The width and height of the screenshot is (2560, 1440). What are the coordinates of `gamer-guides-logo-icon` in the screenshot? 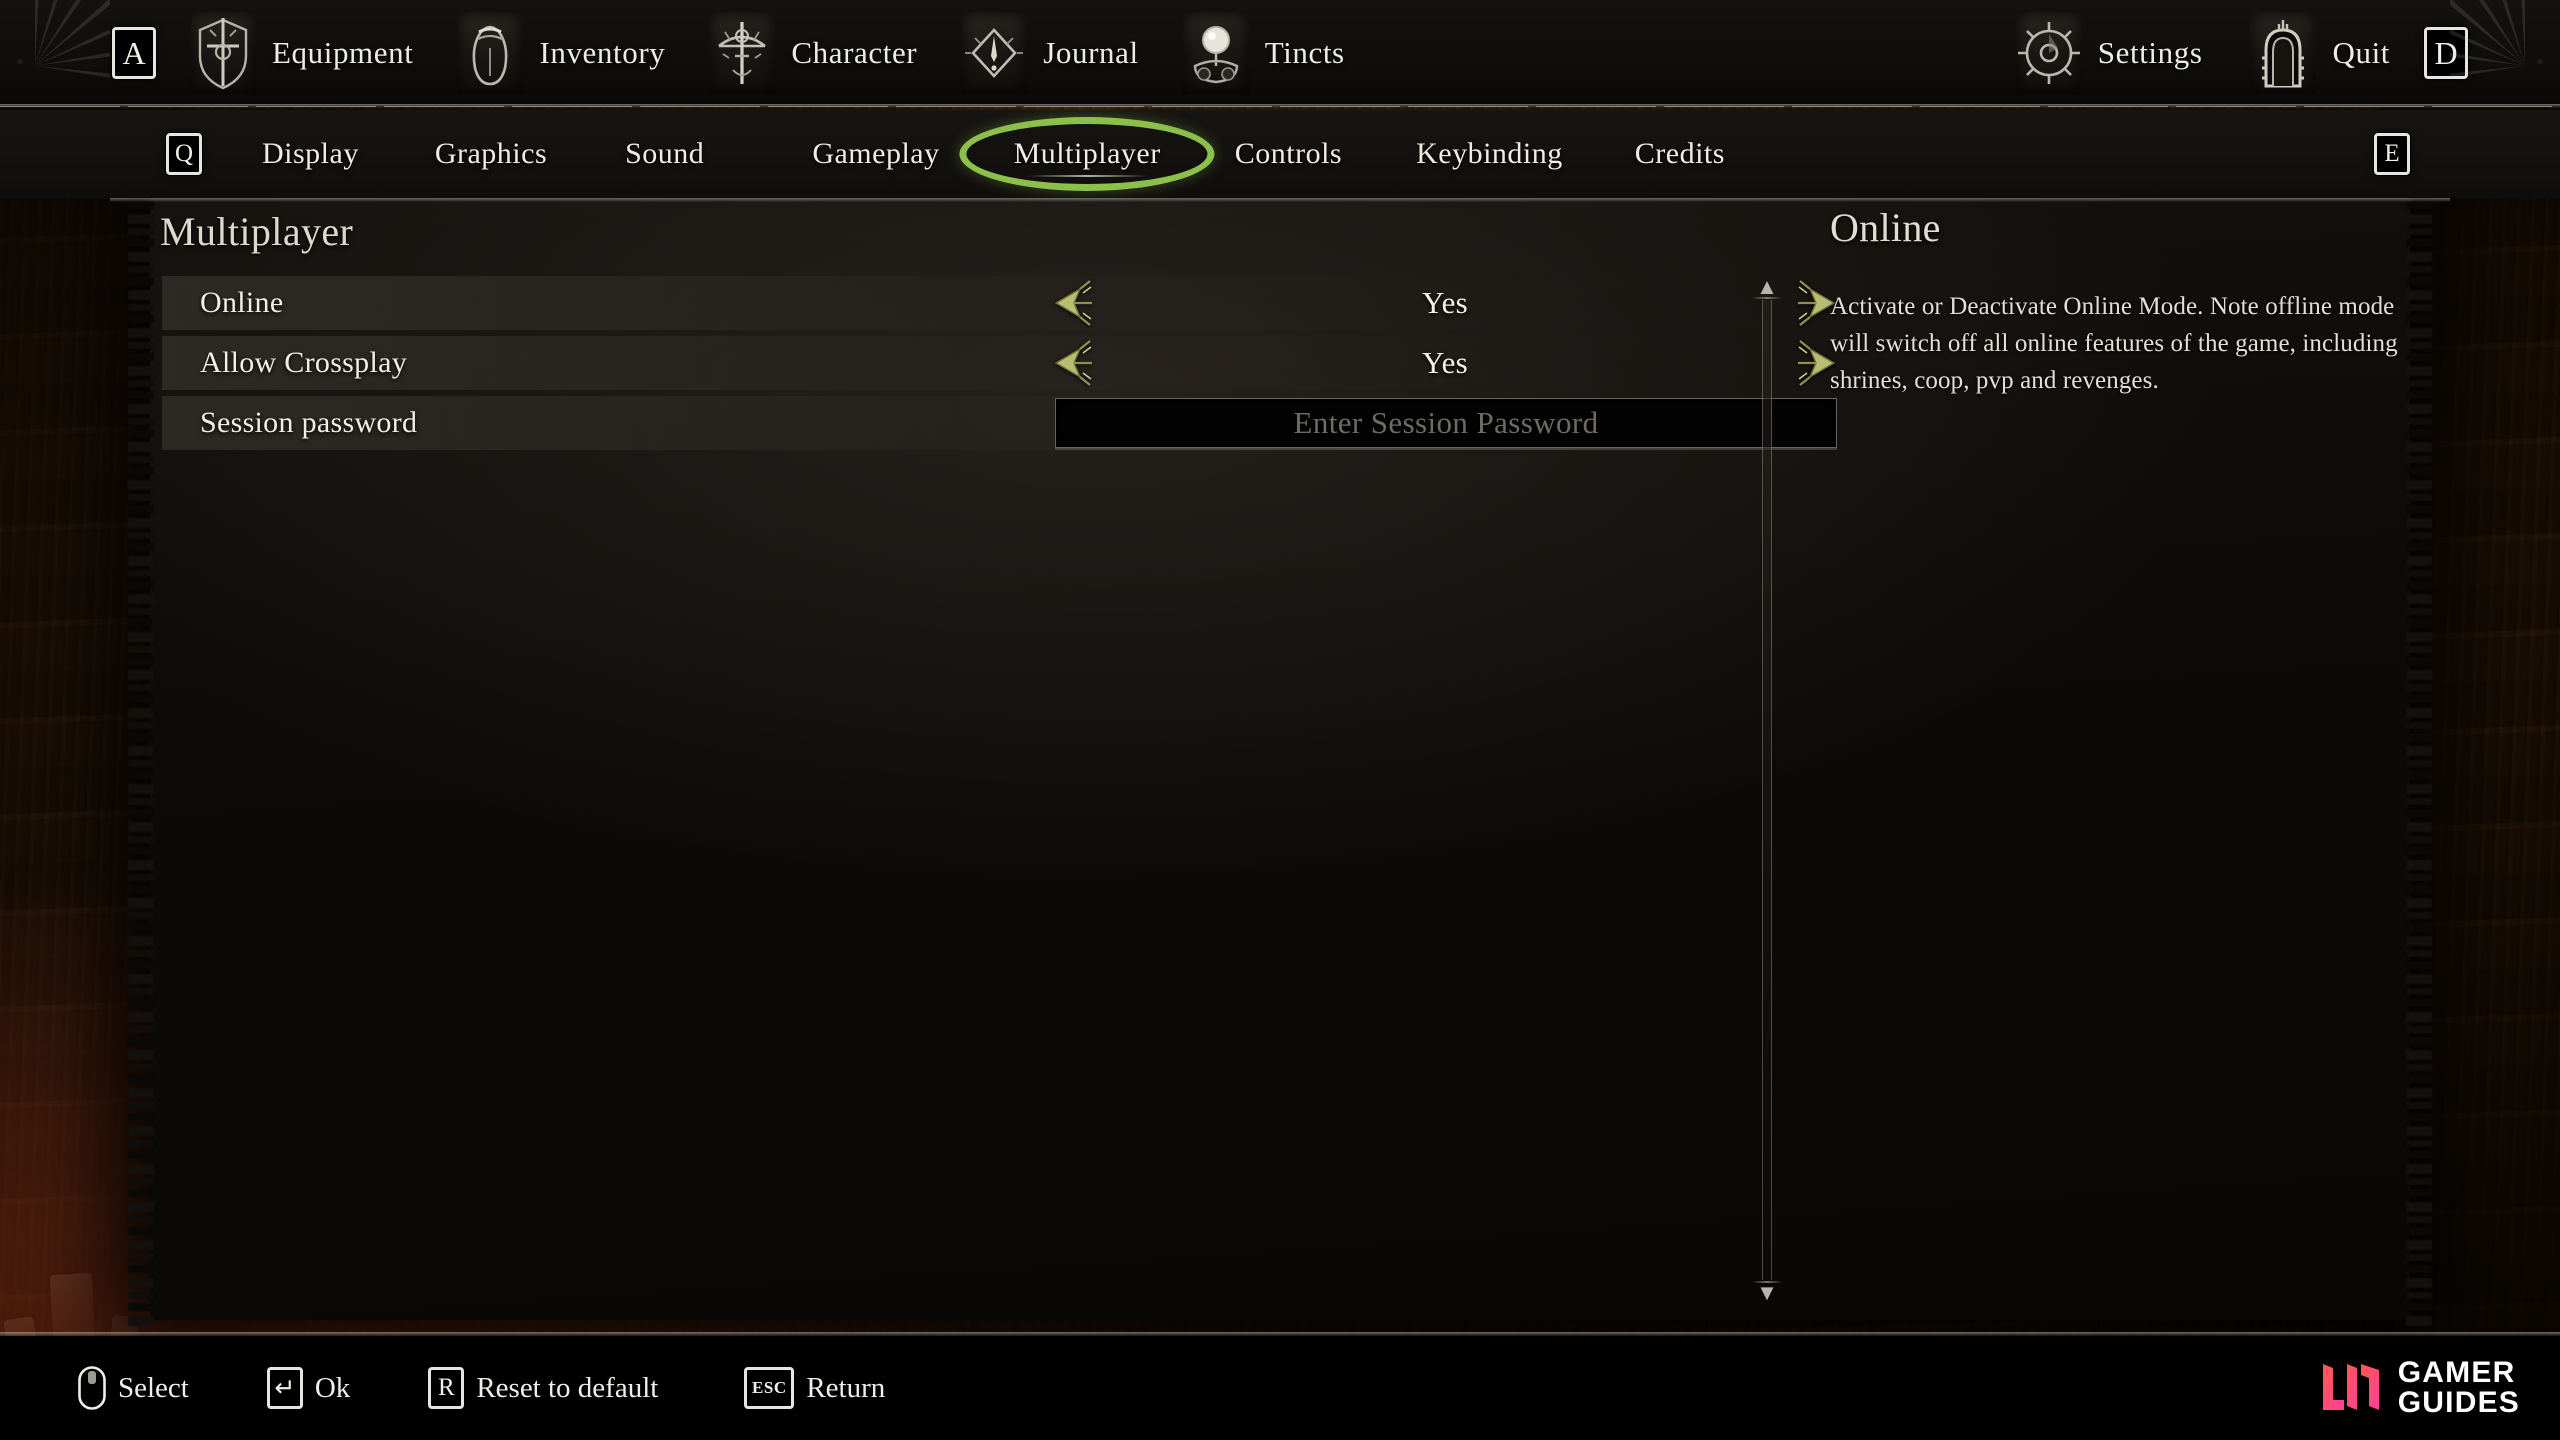 It's located at (2351, 1388).